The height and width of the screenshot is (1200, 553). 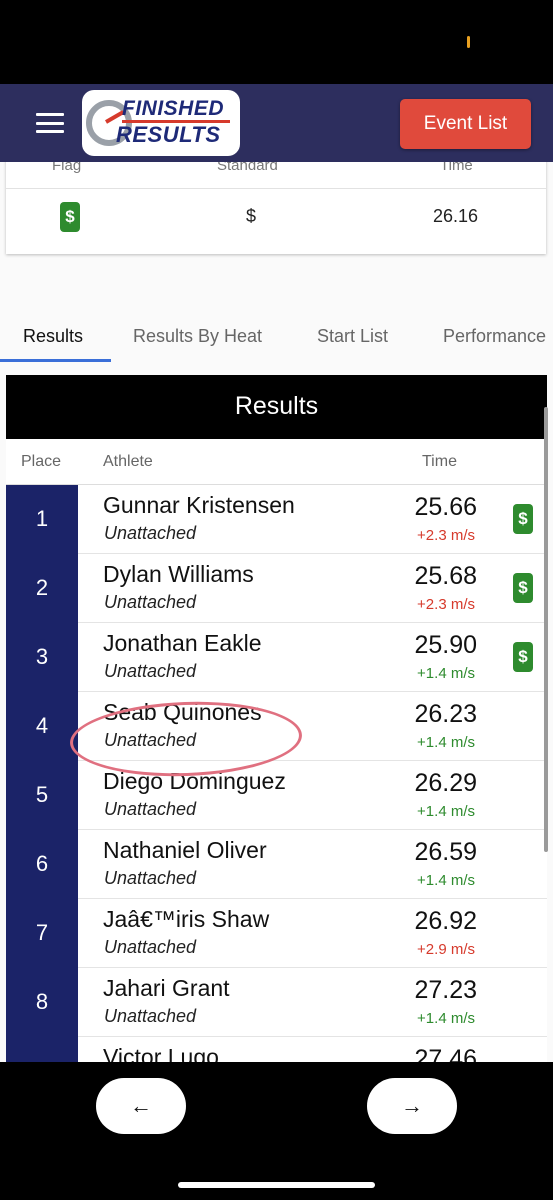 I want to click on place-cell: 2, so click(x=42, y=588).